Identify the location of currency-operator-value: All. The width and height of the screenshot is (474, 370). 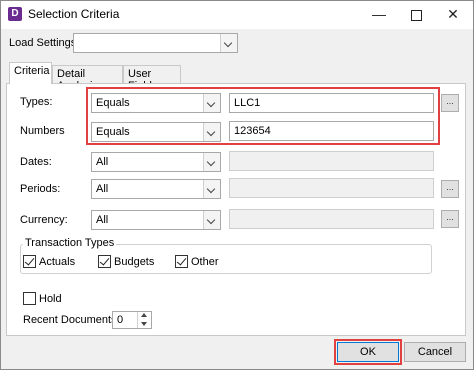
(102, 220).